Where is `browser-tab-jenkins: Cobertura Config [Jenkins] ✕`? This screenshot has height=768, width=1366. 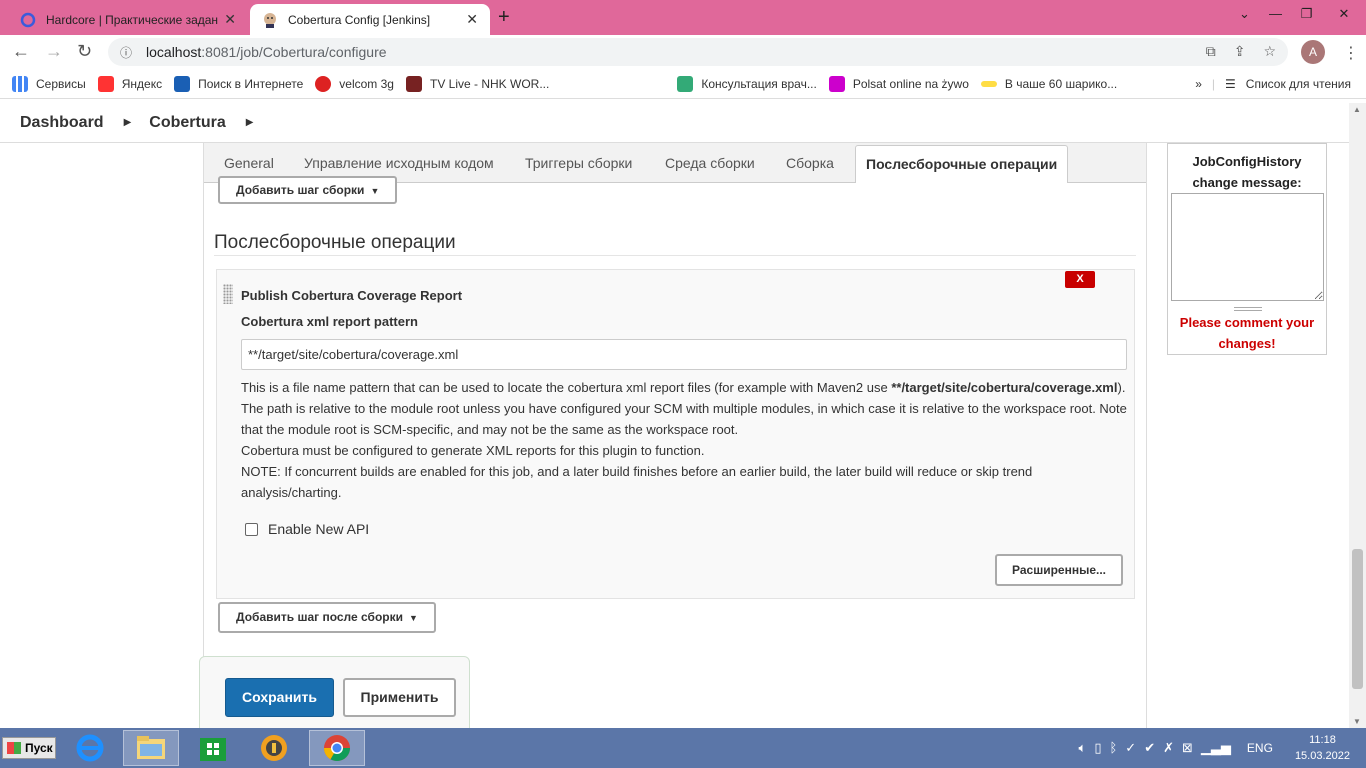 browser-tab-jenkins: Cobertura Config [Jenkins] ✕ is located at coordinates (370, 19).